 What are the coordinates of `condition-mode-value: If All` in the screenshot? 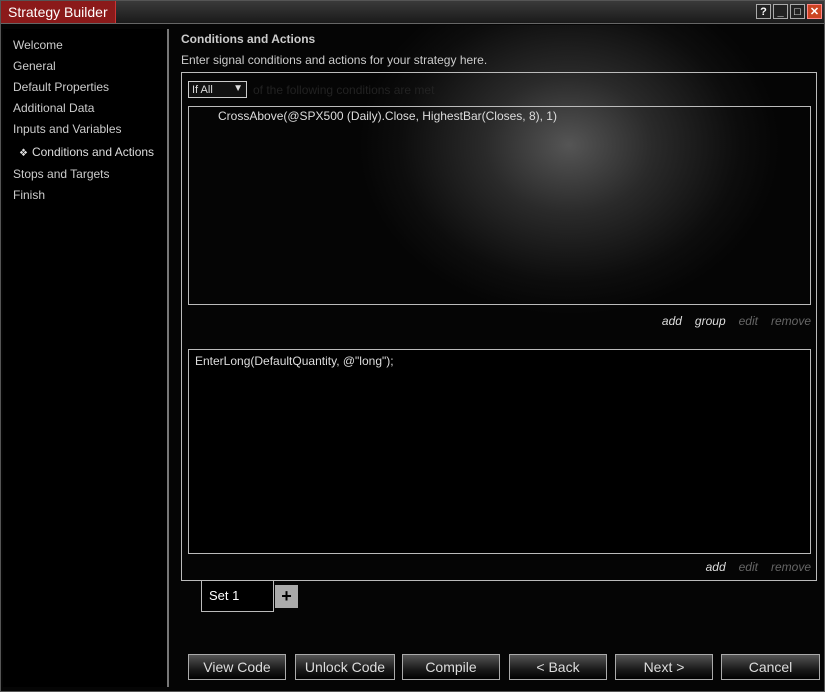 It's located at (202, 90).